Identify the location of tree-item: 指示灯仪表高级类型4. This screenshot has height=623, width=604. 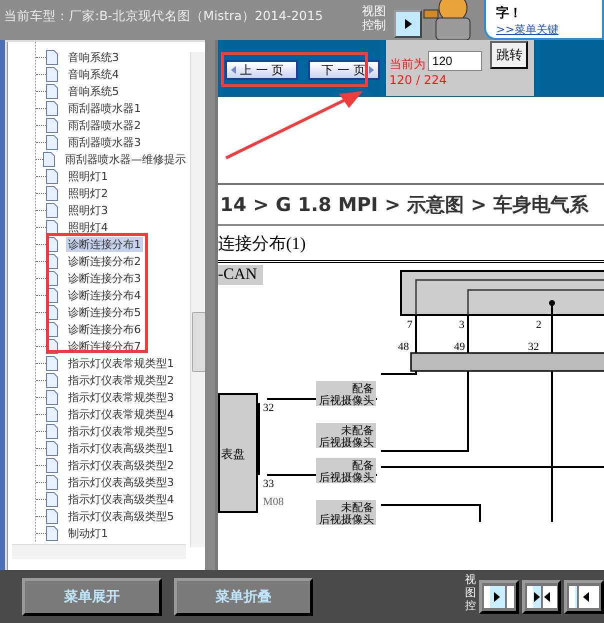
(121, 499).